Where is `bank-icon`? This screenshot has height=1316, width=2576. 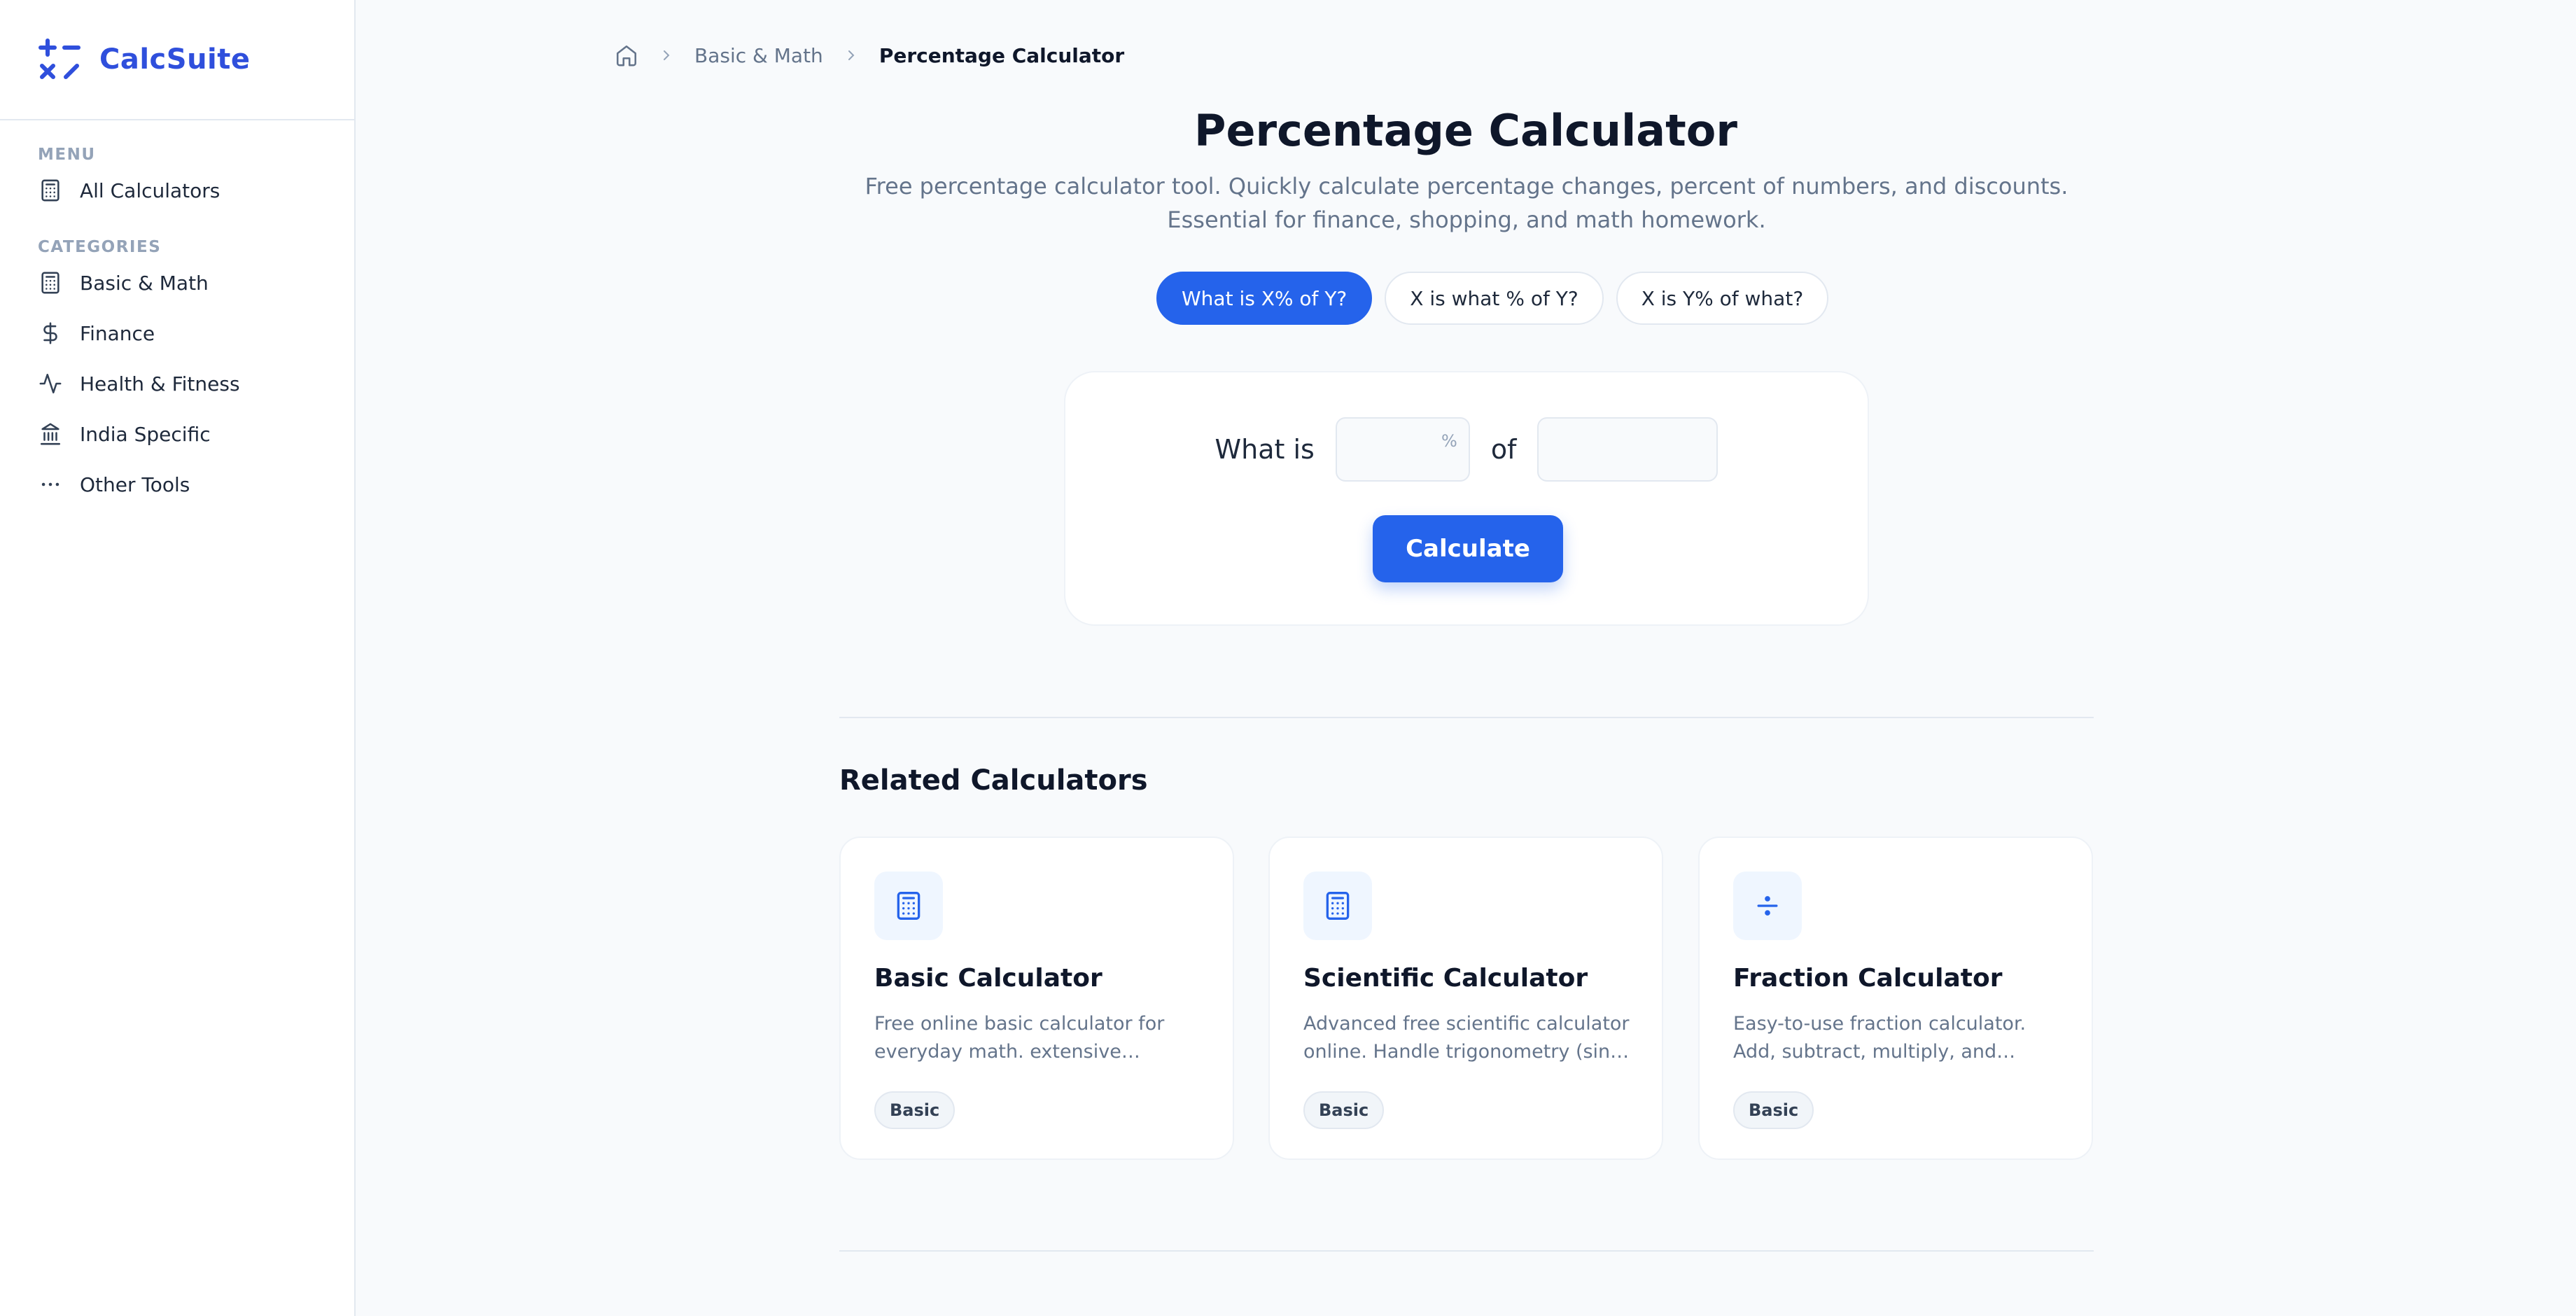
bank-icon is located at coordinates (50, 434).